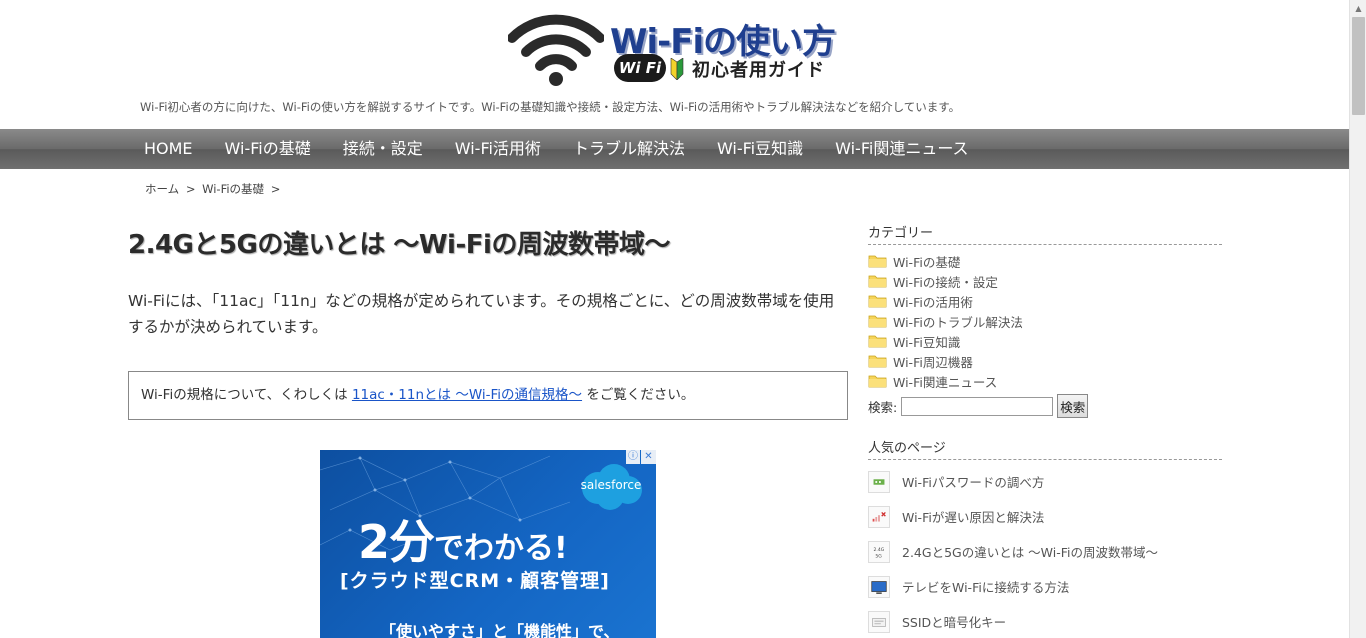 This screenshot has width=1366, height=638. Describe the element at coordinates (879, 481) in the screenshot. I see `password-thumbnail-icon` at that location.